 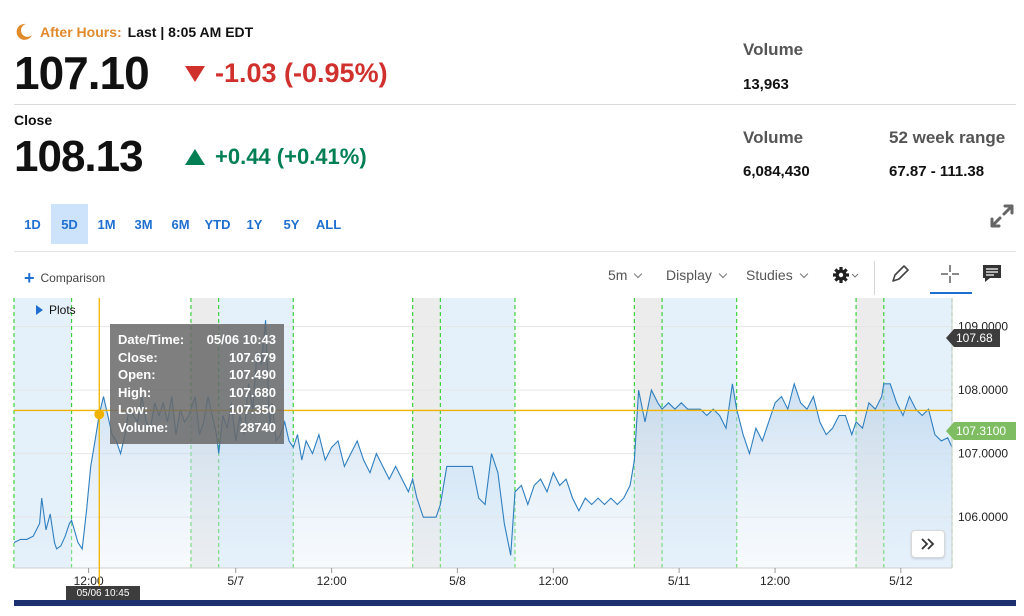 What do you see at coordinates (33, 120) in the screenshot?
I see `close-label: Close` at bounding box center [33, 120].